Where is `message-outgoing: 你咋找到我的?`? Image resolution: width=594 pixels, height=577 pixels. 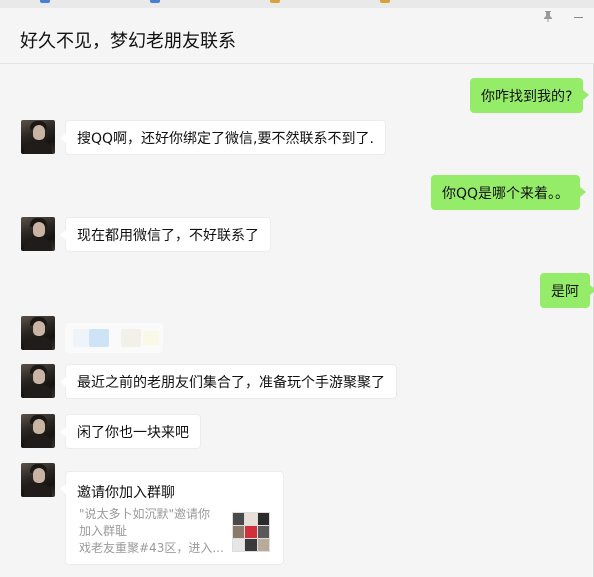 message-outgoing: 你咋找到我的? is located at coordinates (530, 95).